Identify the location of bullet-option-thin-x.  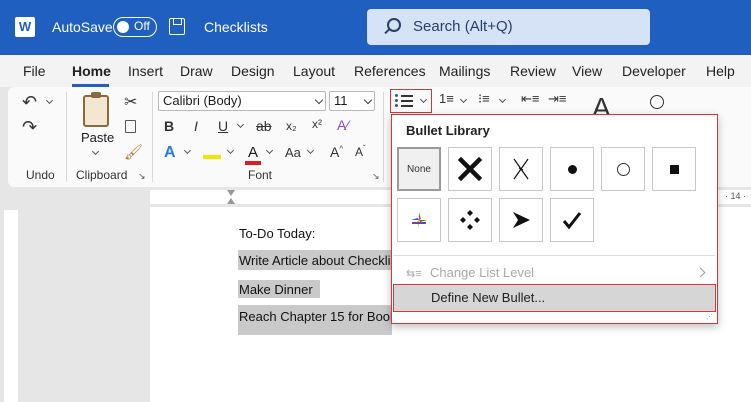
(521, 169).